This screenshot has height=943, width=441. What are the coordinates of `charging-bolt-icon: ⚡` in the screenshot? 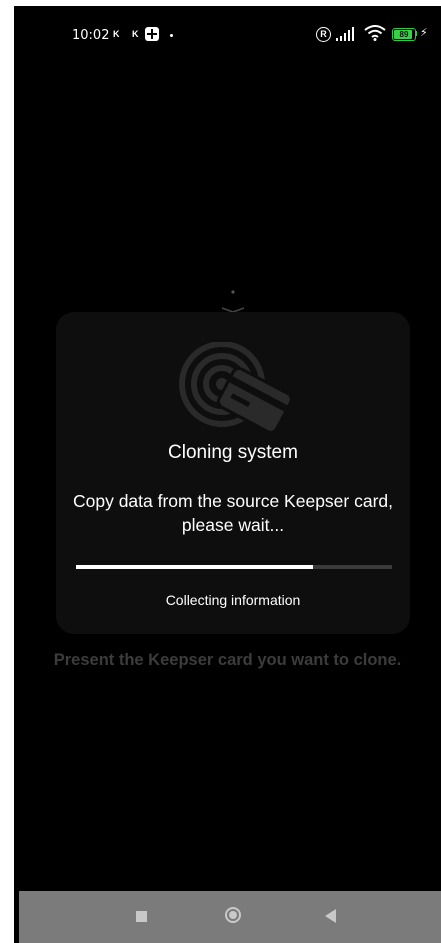 It's located at (424, 33).